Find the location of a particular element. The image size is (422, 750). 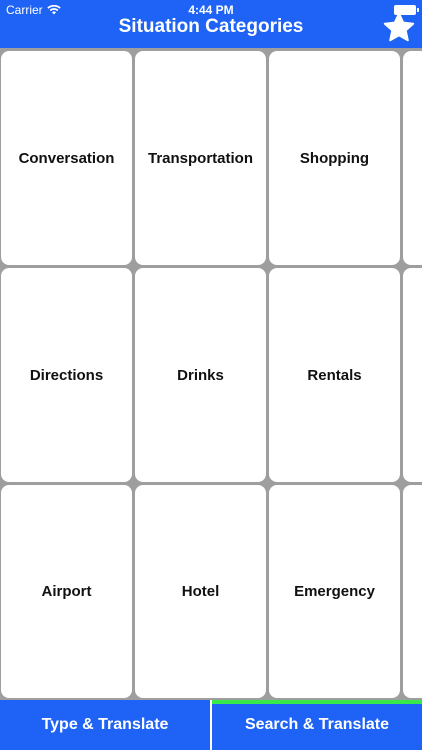

category-card-shopping: Shopping is located at coordinates (334, 158).